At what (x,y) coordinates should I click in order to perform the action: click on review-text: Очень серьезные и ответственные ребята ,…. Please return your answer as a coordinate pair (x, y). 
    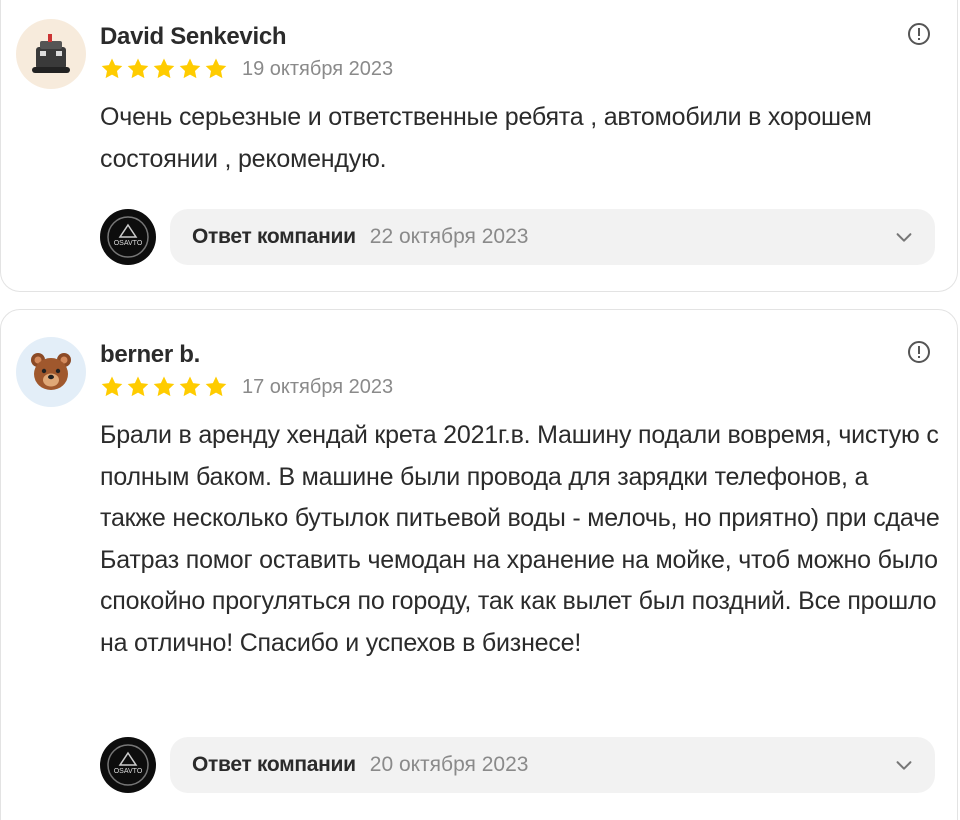
    Looking at the image, I should click on (486, 138).